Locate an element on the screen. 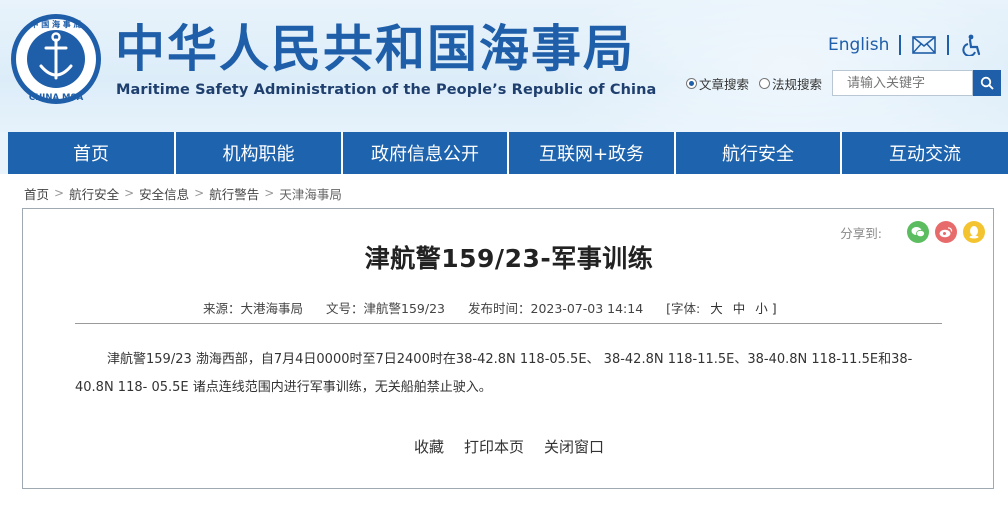 Image resolution: width=1008 pixels, height=509 pixels. font-size-label: [字体: is located at coordinates (683, 308).